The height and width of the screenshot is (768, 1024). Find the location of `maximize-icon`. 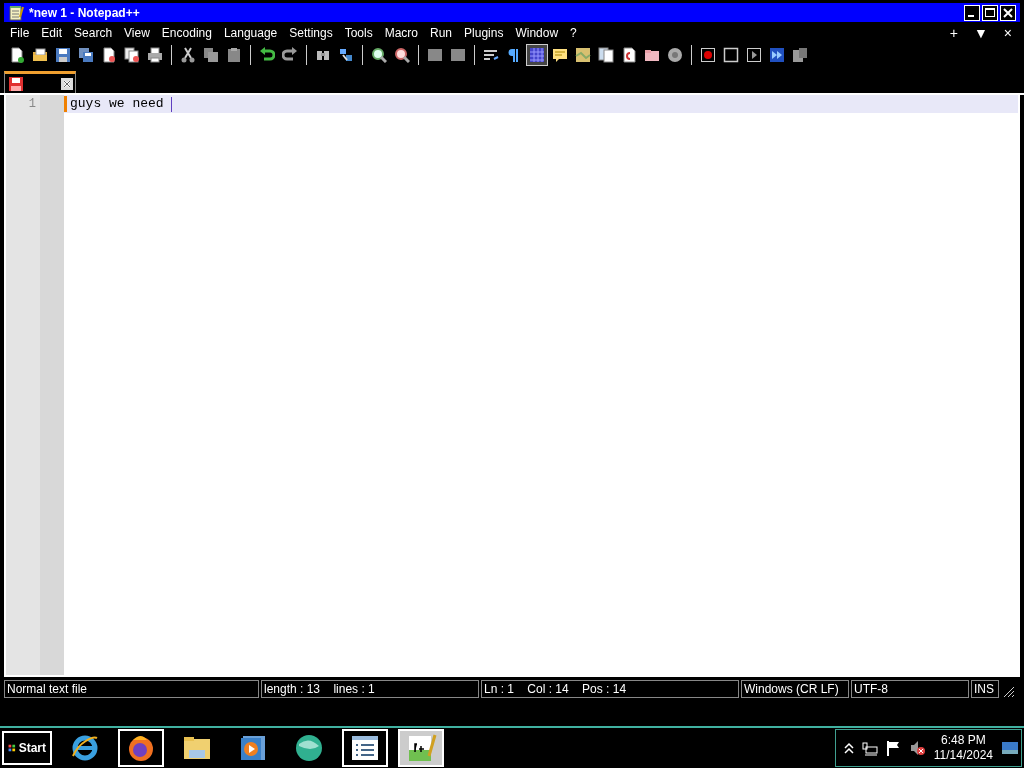

maximize-icon is located at coordinates (990, 12).